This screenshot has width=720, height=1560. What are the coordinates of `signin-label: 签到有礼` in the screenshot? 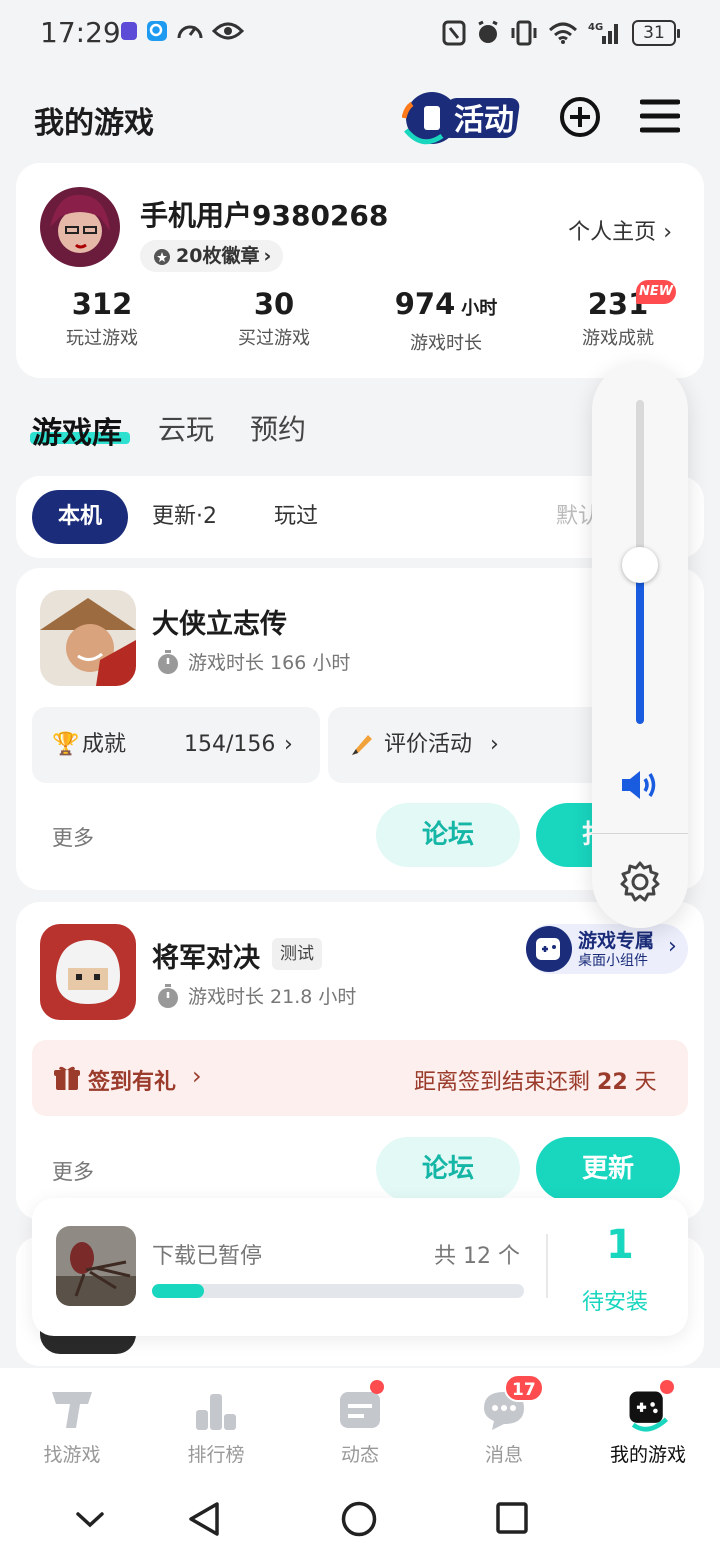 It's located at (132, 1082).